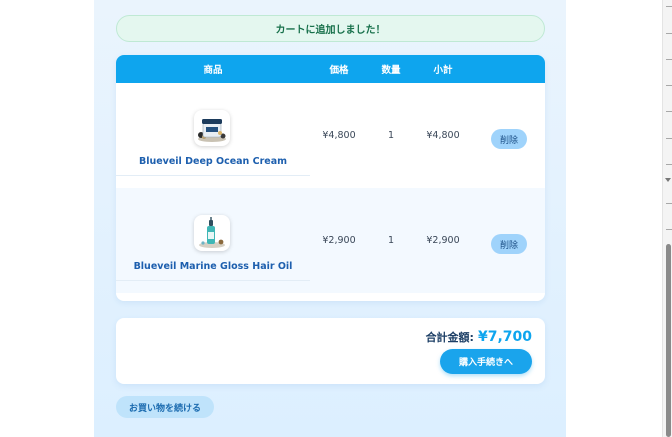 The image size is (672, 437). I want to click on header-product: 商品, so click(213, 70).